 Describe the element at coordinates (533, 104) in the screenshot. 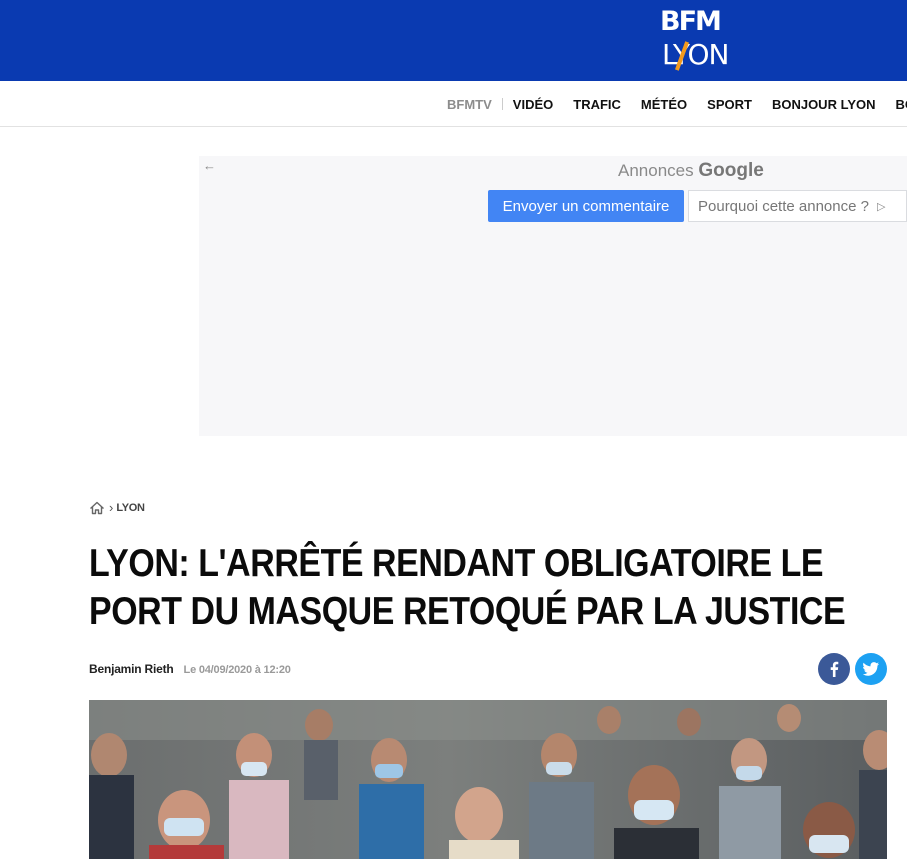

I see `nav-item-video: VIDÉO` at that location.